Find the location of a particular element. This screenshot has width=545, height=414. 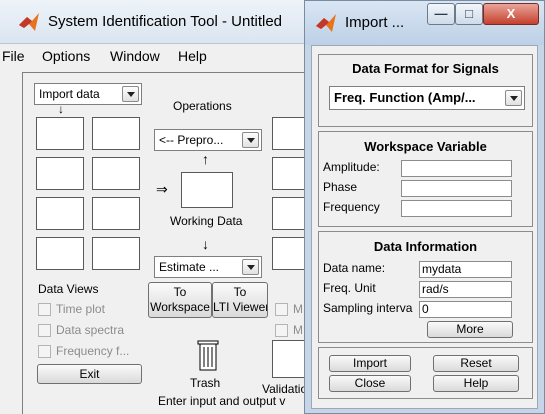

menu-bar: File Options Window Help is located at coordinates (170, 56).